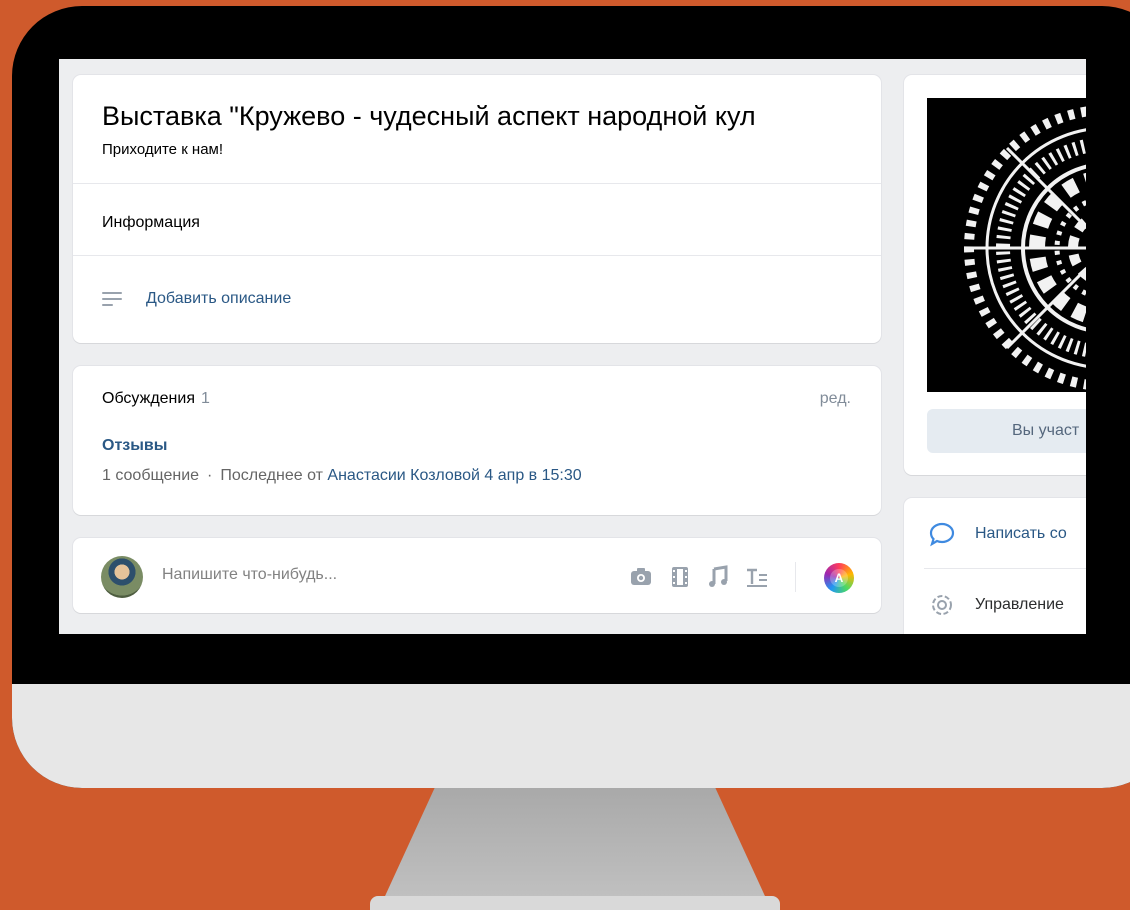 This screenshot has height=910, width=1130. What do you see at coordinates (219, 298) in the screenshot?
I see `add-description-label: Добавить описание` at bounding box center [219, 298].